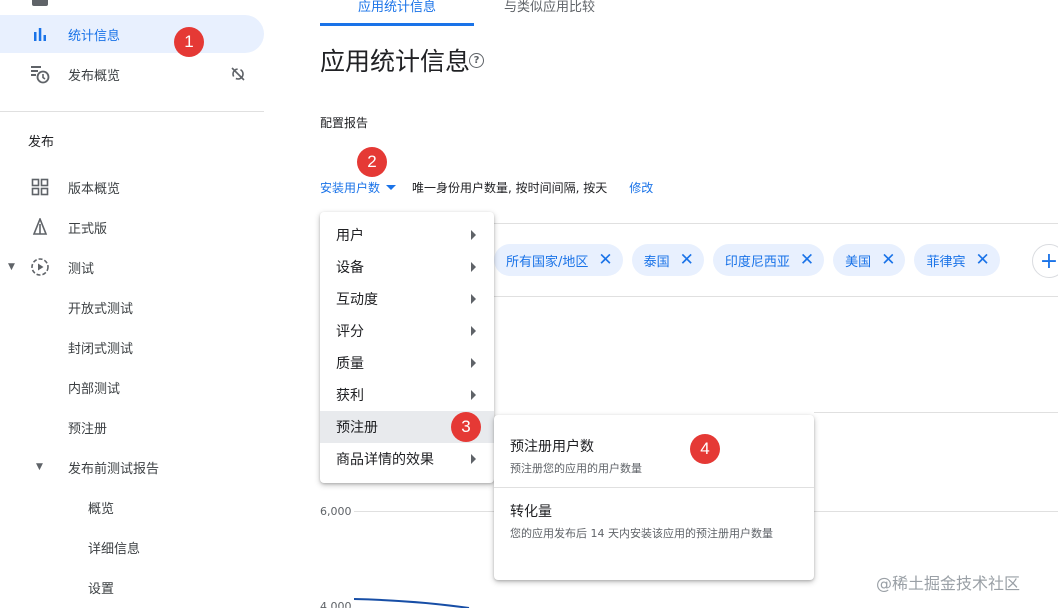 Image resolution: width=1058 pixels, height=608 pixels. Describe the element at coordinates (350, 332) in the screenshot. I see `menu-item-label: 评分` at that location.